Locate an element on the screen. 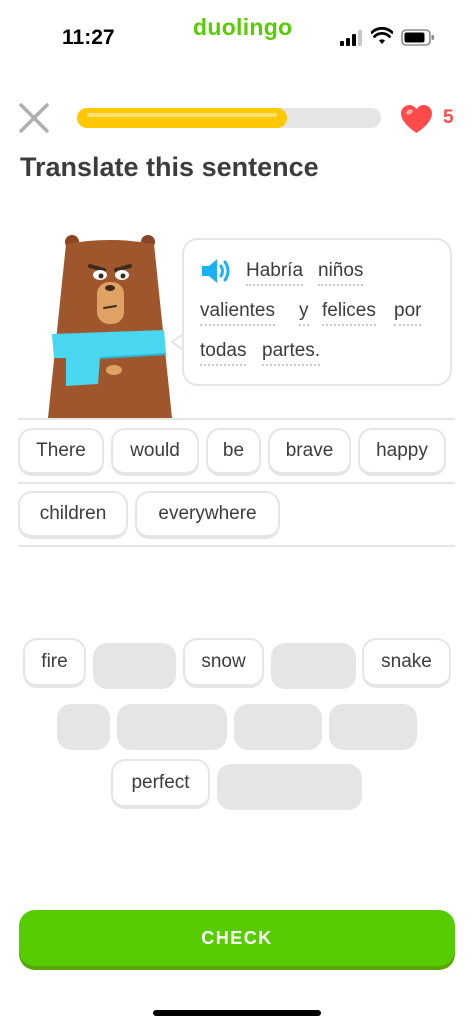  progress-fill is located at coordinates (182, 118).